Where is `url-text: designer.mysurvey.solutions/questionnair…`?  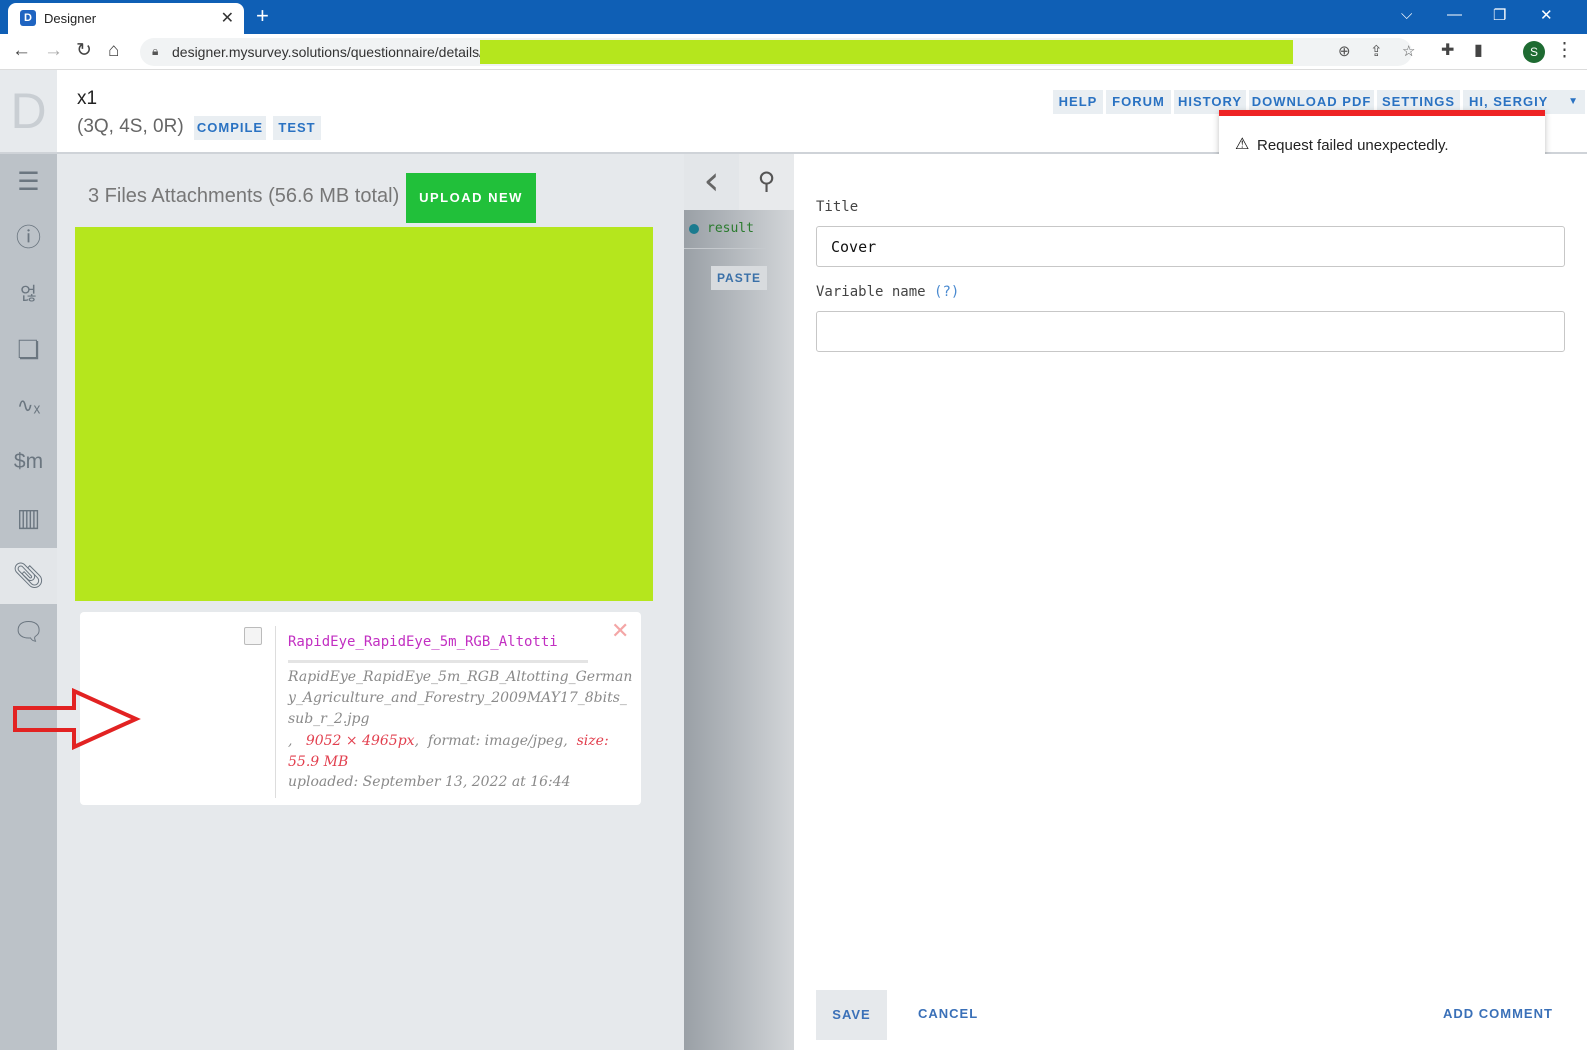 url-text: designer.mysurvey.solutions/questionnair… is located at coordinates (327, 52).